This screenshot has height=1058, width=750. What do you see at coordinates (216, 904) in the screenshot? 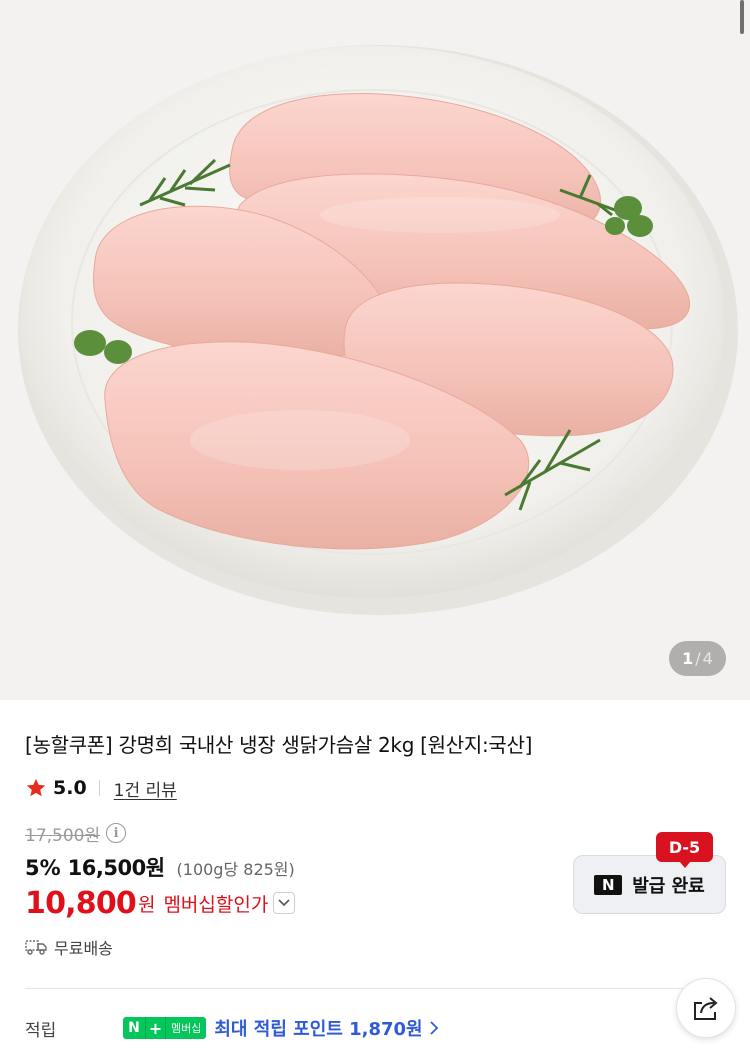
I see `member-price-label: 멤버십할인가` at bounding box center [216, 904].